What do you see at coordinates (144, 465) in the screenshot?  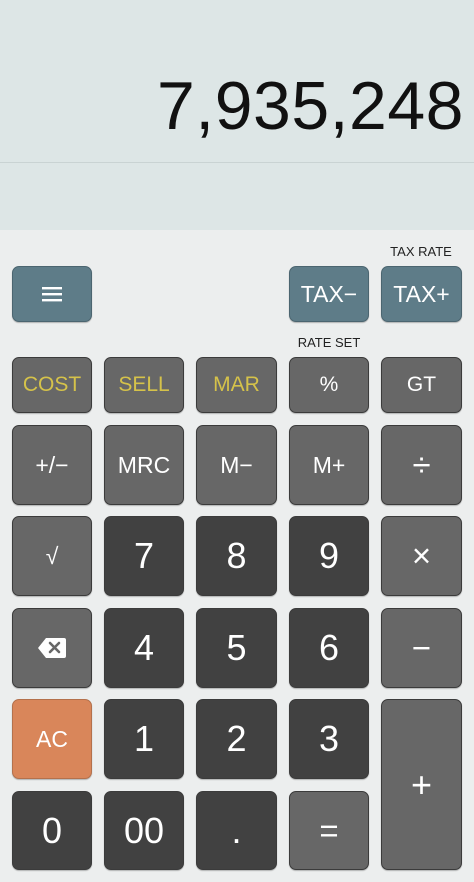 I see `mrc-button: MRC` at bounding box center [144, 465].